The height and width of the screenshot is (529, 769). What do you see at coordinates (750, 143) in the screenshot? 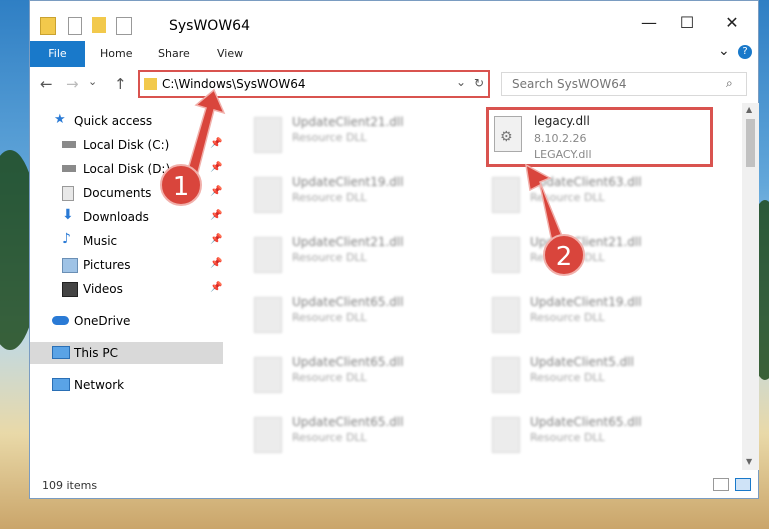
I see `scrollbar-thumb` at bounding box center [750, 143].